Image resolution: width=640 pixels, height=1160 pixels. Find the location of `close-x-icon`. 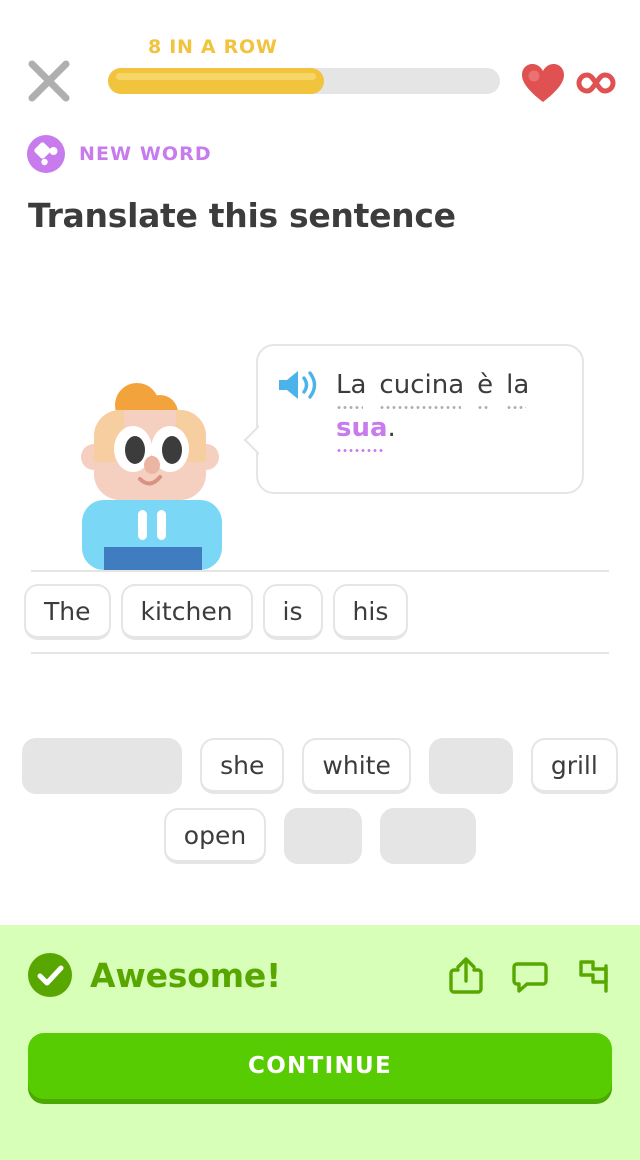

close-x-icon is located at coordinates (49, 81).